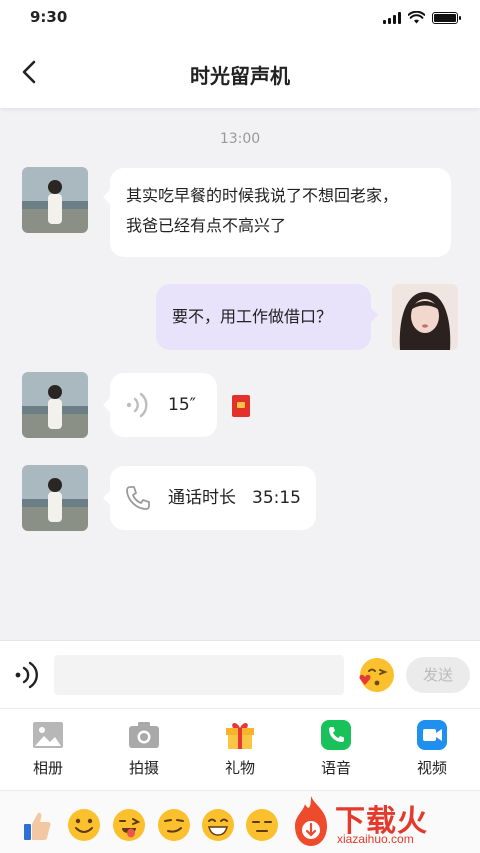  What do you see at coordinates (48, 749) in the screenshot?
I see `tool-album: 相册` at bounding box center [48, 749].